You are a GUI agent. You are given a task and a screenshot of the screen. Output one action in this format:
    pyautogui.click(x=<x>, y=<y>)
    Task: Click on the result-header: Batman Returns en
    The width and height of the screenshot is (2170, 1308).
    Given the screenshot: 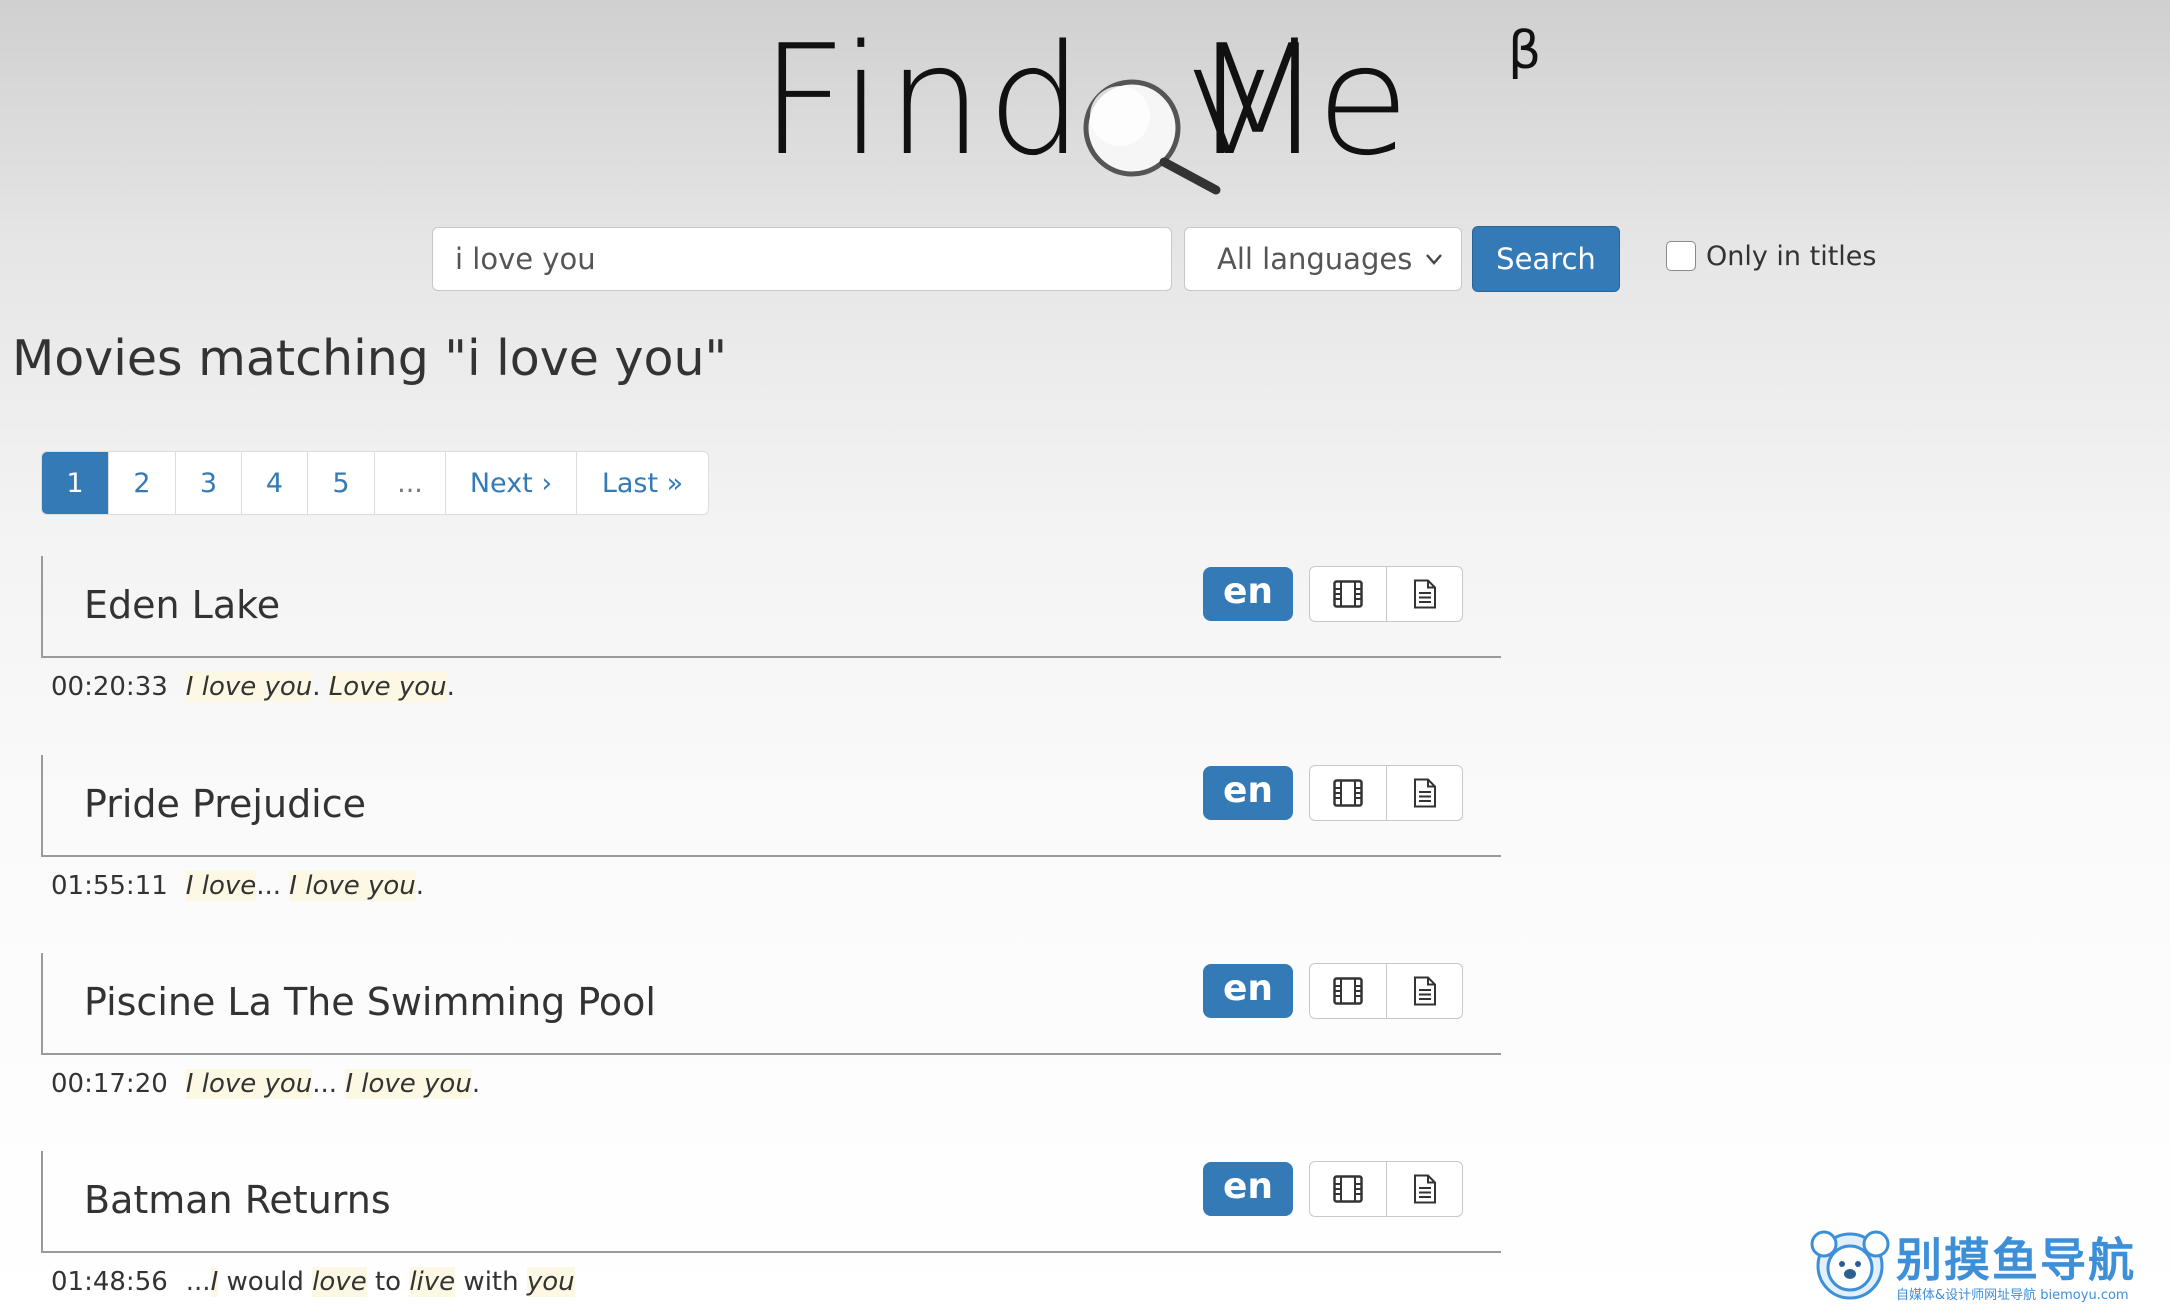 What is the action you would take?
    pyautogui.click(x=771, y=1202)
    